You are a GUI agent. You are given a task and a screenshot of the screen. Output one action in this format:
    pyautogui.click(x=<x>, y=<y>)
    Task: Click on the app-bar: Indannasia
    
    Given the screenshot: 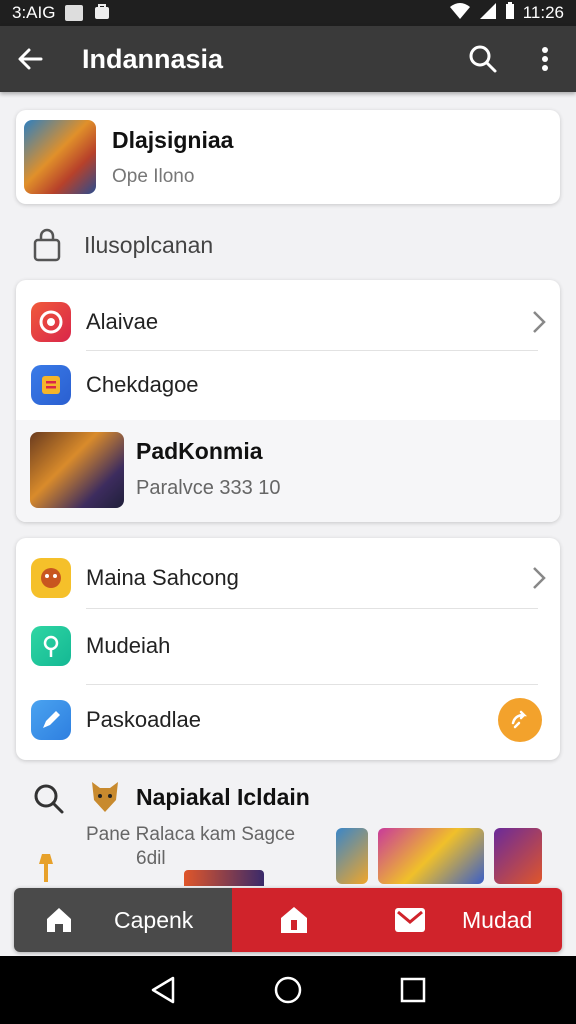 What is the action you would take?
    pyautogui.click(x=288, y=59)
    